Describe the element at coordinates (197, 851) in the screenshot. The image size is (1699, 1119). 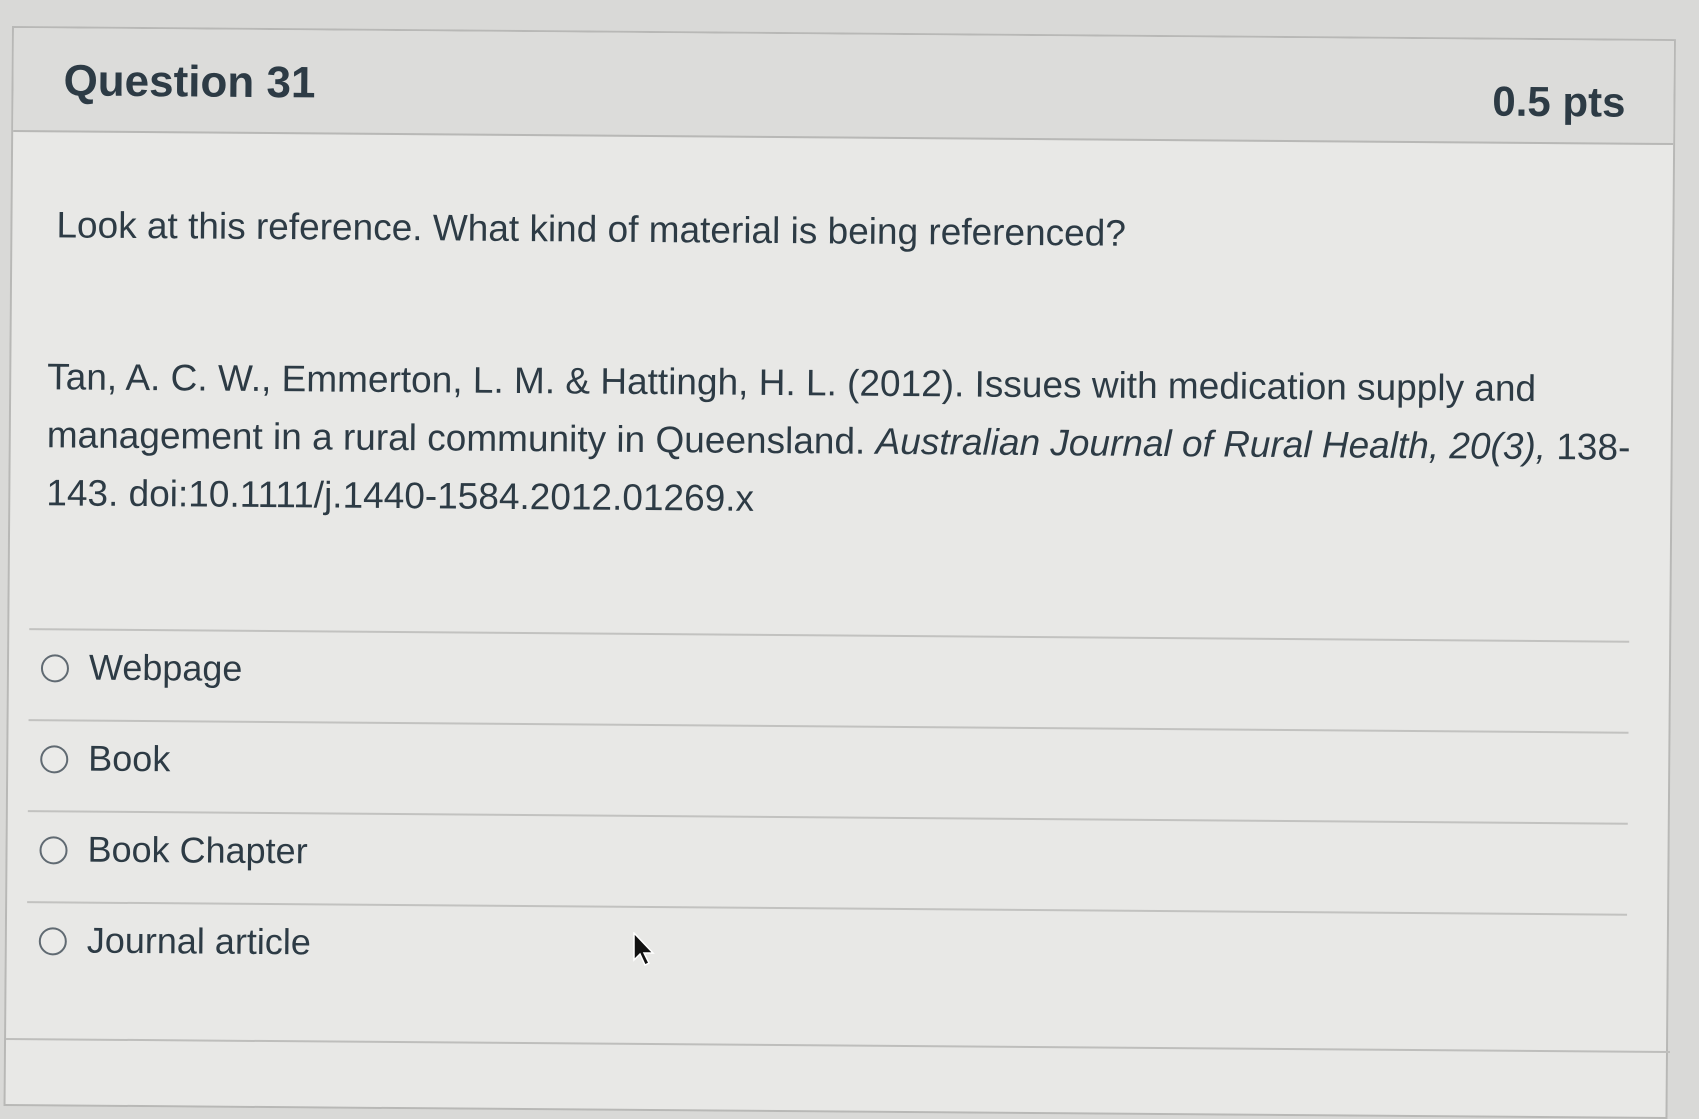
I see `answer-label: Book Chapter` at that location.